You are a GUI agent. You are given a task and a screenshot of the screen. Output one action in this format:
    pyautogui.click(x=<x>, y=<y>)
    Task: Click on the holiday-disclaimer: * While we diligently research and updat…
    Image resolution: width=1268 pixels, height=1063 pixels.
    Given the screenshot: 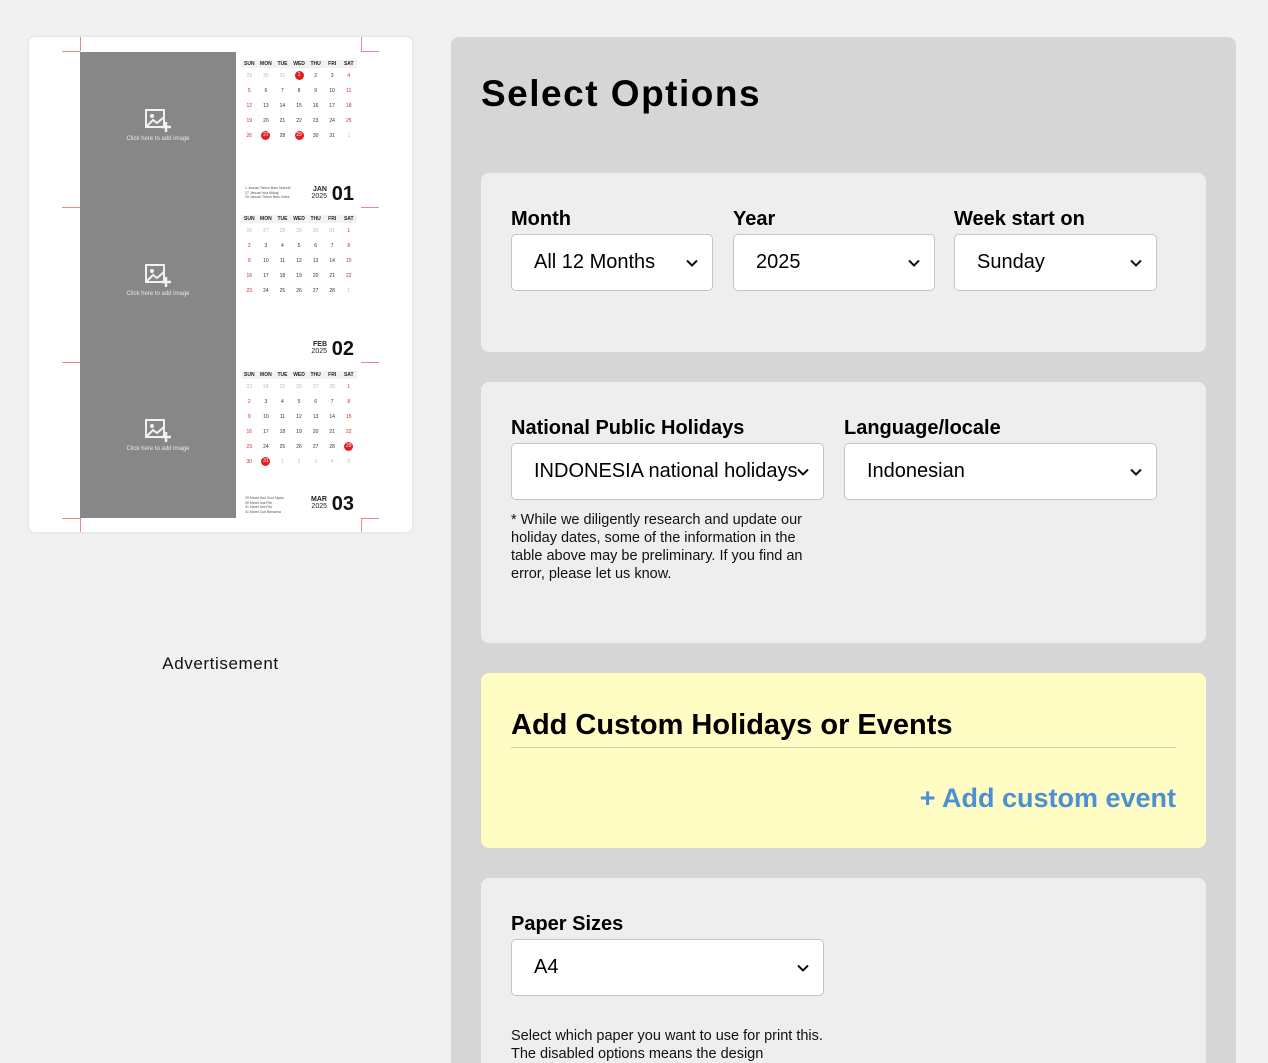 What is the action you would take?
    pyautogui.click(x=657, y=547)
    